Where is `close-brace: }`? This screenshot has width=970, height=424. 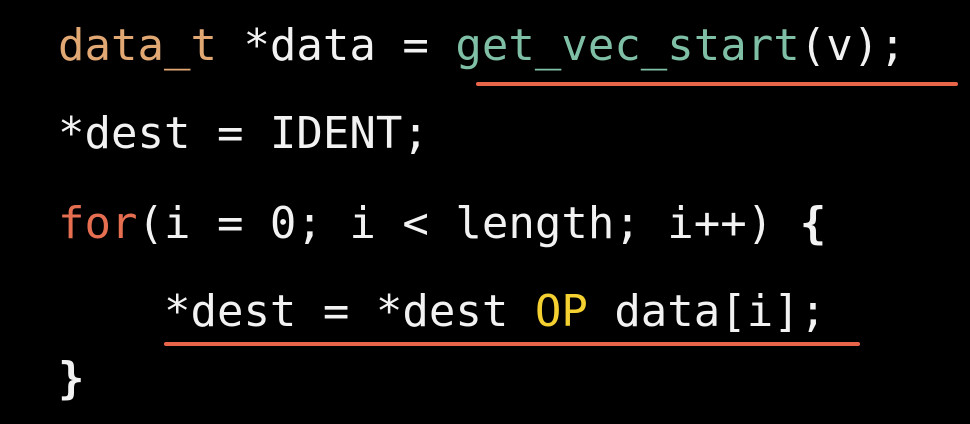 close-brace: } is located at coordinates (71, 378).